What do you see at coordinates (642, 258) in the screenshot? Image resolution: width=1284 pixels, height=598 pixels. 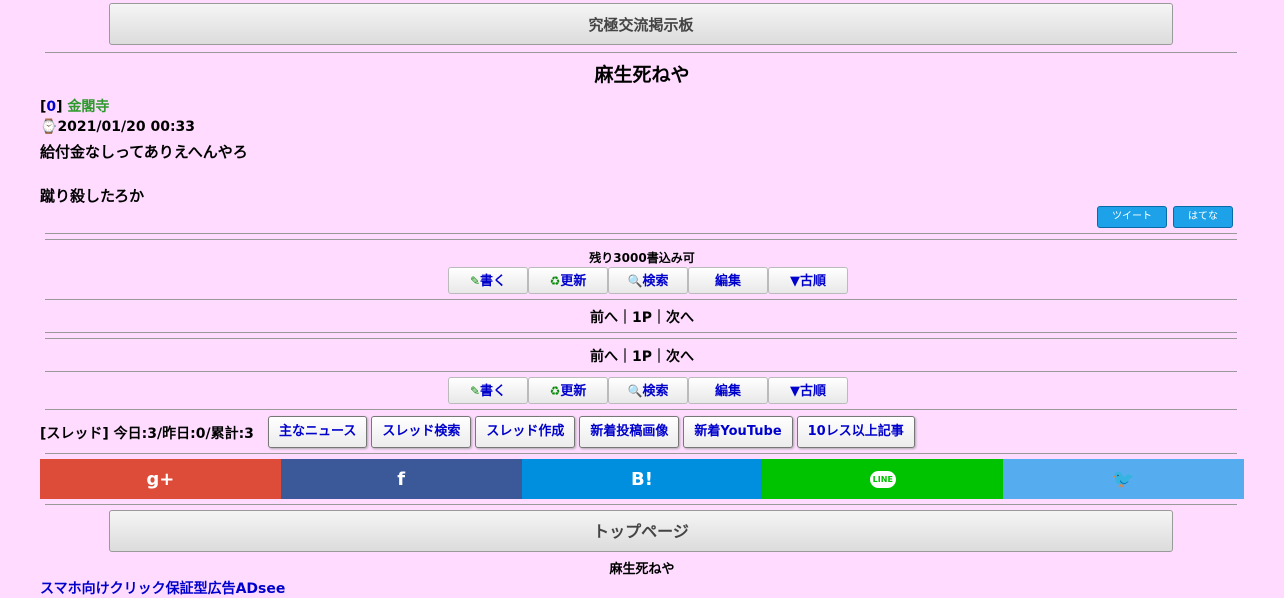 I see `remaining-posts: 残り3000書込み可` at bounding box center [642, 258].